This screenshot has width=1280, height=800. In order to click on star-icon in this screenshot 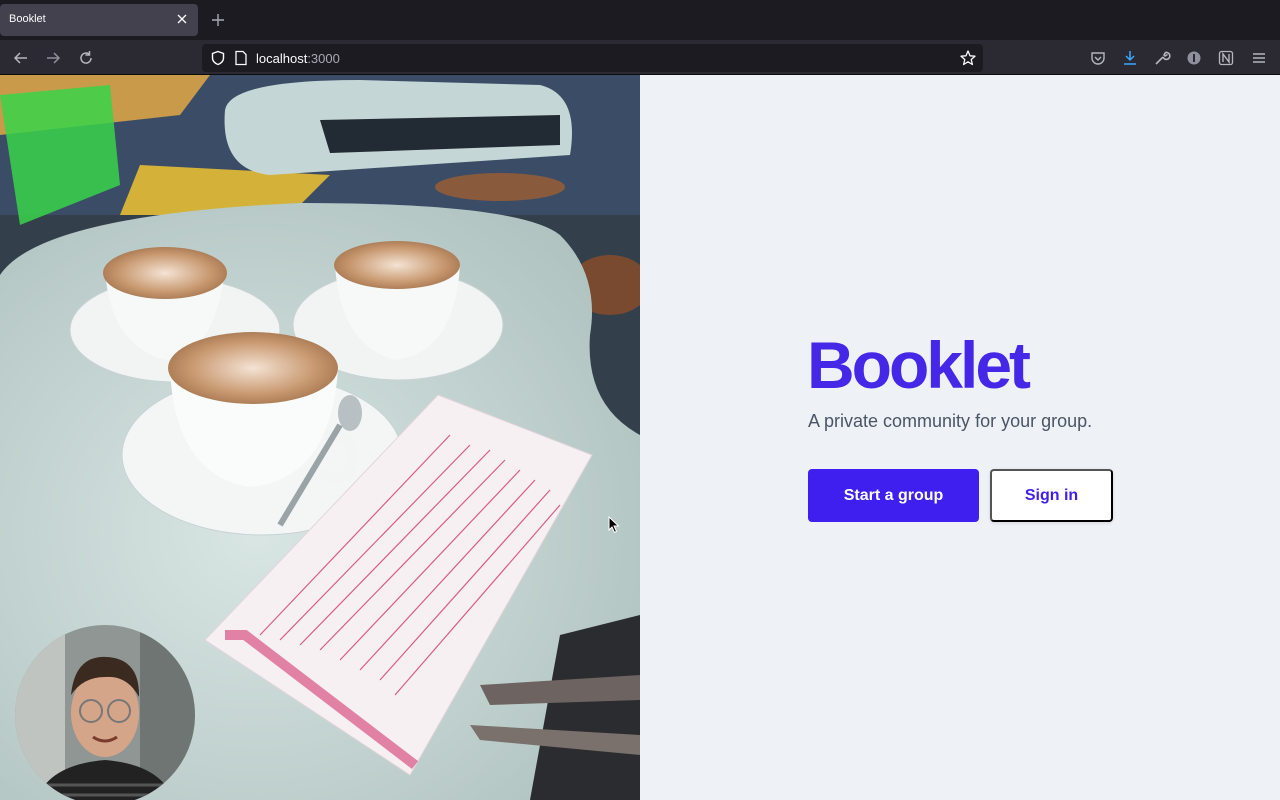, I will do `click(968, 58)`.